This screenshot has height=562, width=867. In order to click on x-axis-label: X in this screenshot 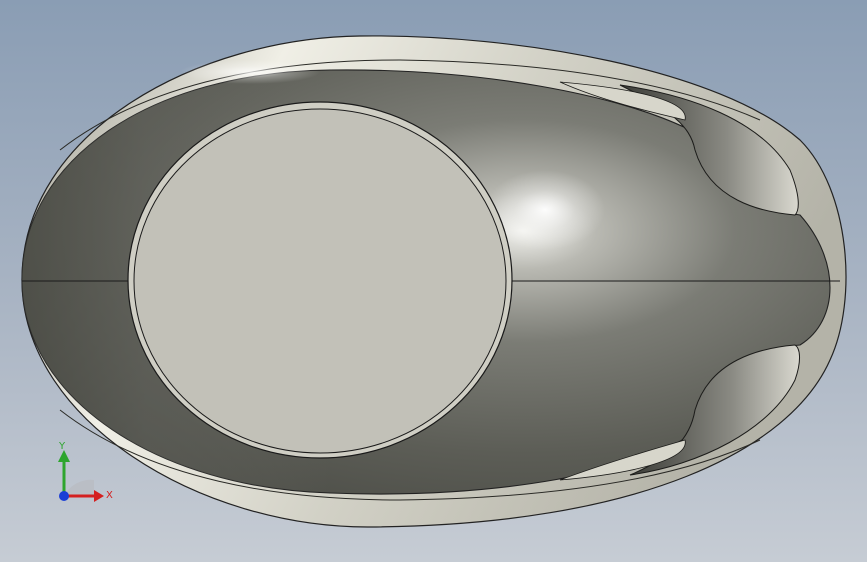, I will do `click(109, 495)`.